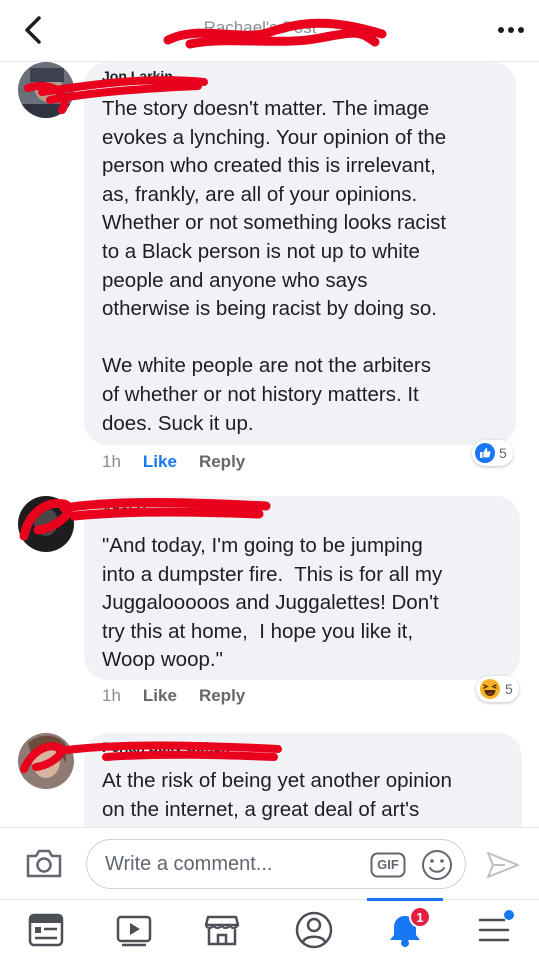 This screenshot has height=960, width=539. I want to click on camera-button, so click(44, 863).